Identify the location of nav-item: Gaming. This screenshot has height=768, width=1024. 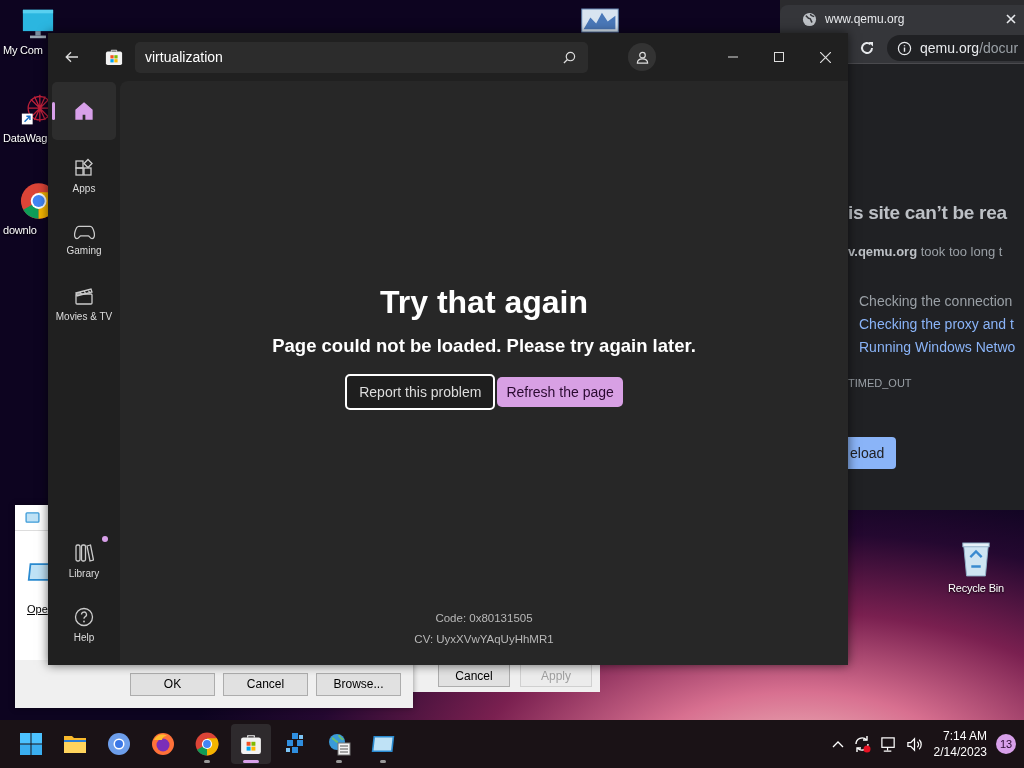
(84, 240).